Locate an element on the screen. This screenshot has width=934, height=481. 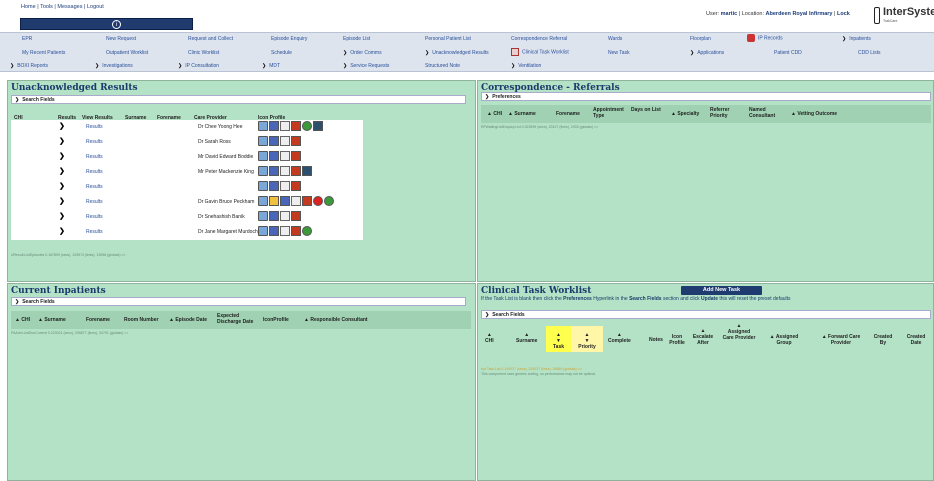
menu-applications: ❯ Applications is located at coordinates (707, 53).